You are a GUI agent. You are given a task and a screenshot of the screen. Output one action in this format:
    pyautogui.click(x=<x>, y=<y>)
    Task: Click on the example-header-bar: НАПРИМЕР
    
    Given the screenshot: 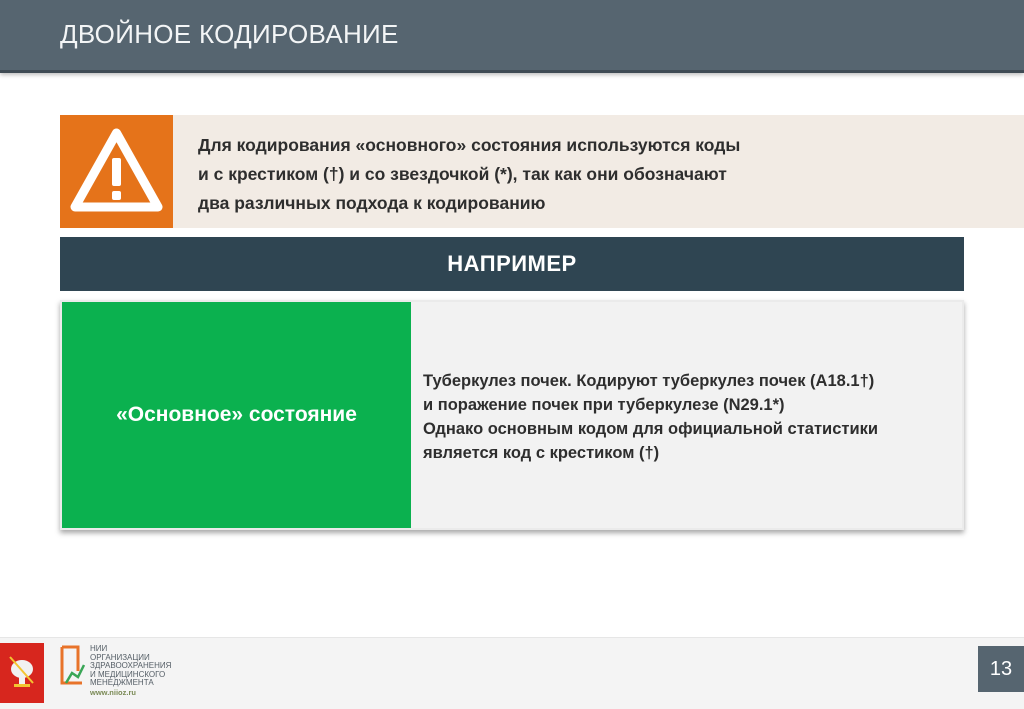 What is the action you would take?
    pyautogui.click(x=512, y=264)
    